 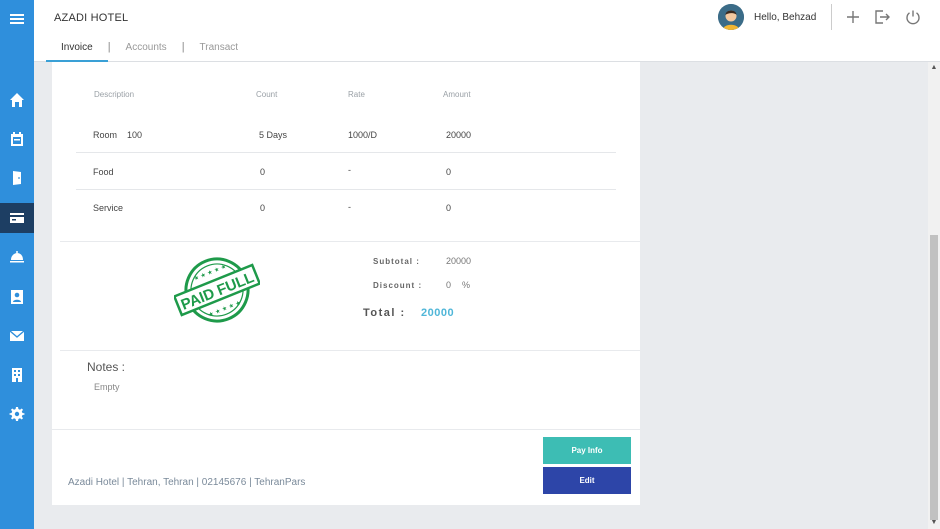 I want to click on sidebar-item-rooms, so click(x=17, y=178).